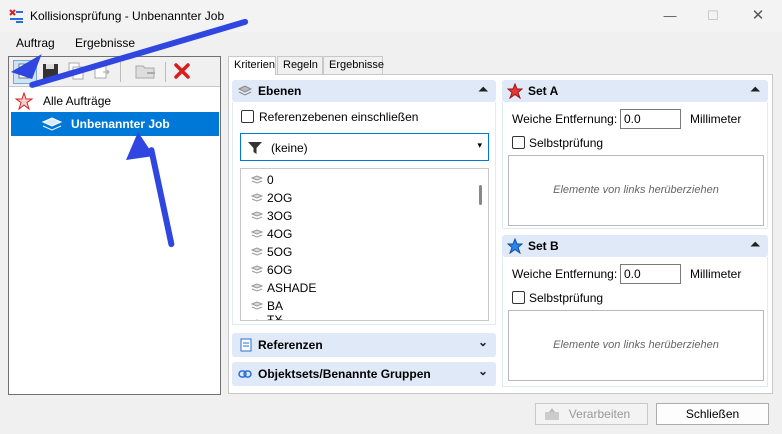 The height and width of the screenshot is (434, 782). What do you see at coordinates (77, 101) in the screenshot?
I see `tree-root-label: Alle Aufträge` at bounding box center [77, 101].